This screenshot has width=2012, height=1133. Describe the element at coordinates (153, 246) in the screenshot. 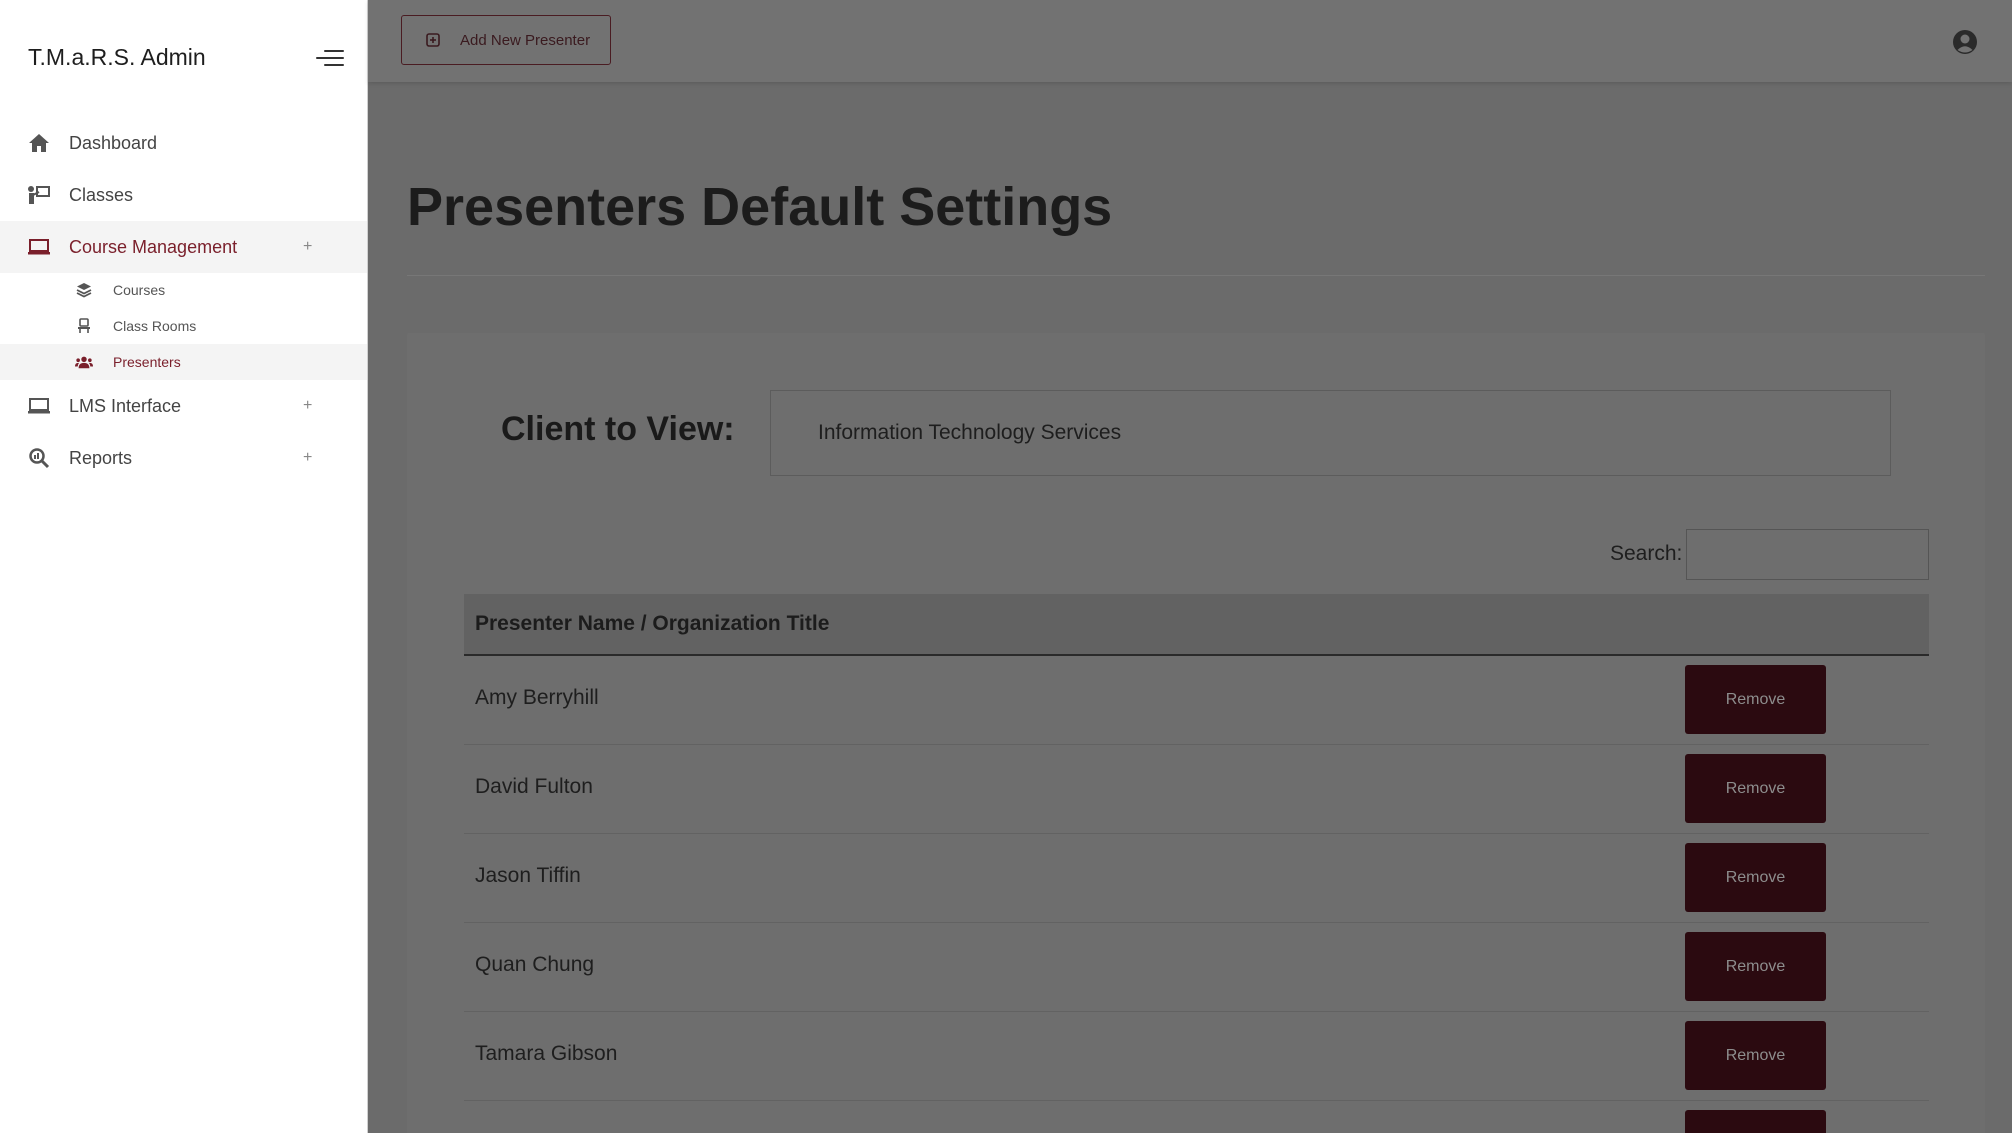

I see `sidebar-item-label: Course Management` at that location.